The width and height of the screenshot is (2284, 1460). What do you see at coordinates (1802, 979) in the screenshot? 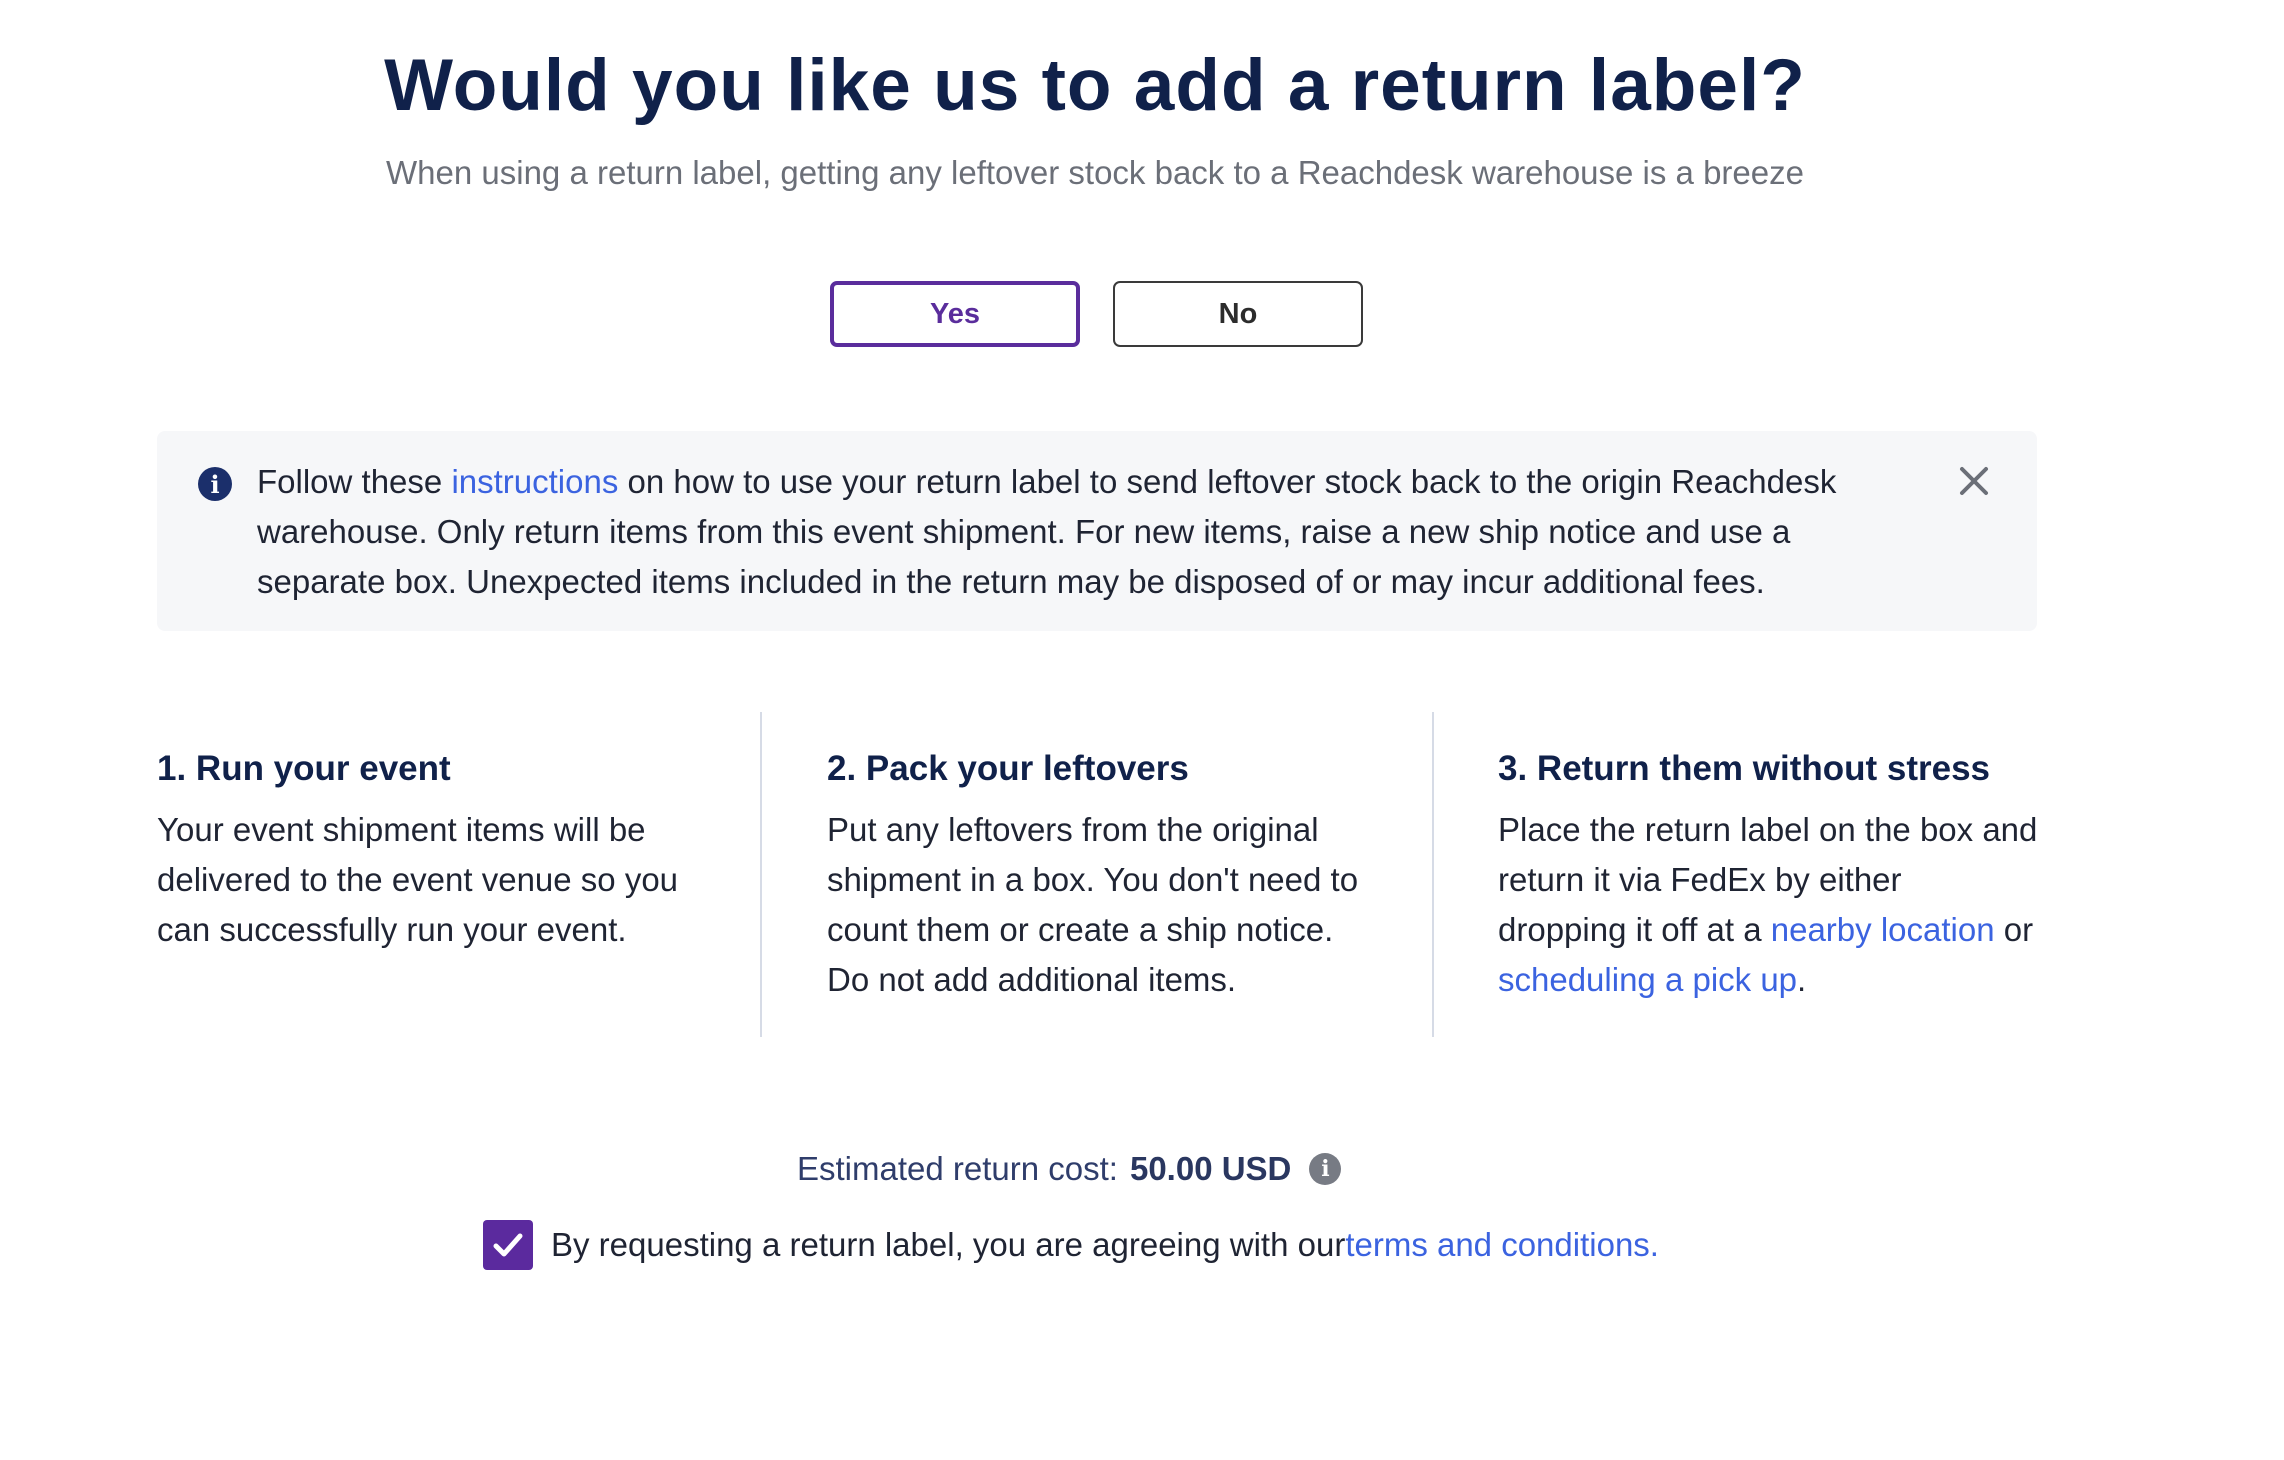
I see `step-body-text: .` at bounding box center [1802, 979].